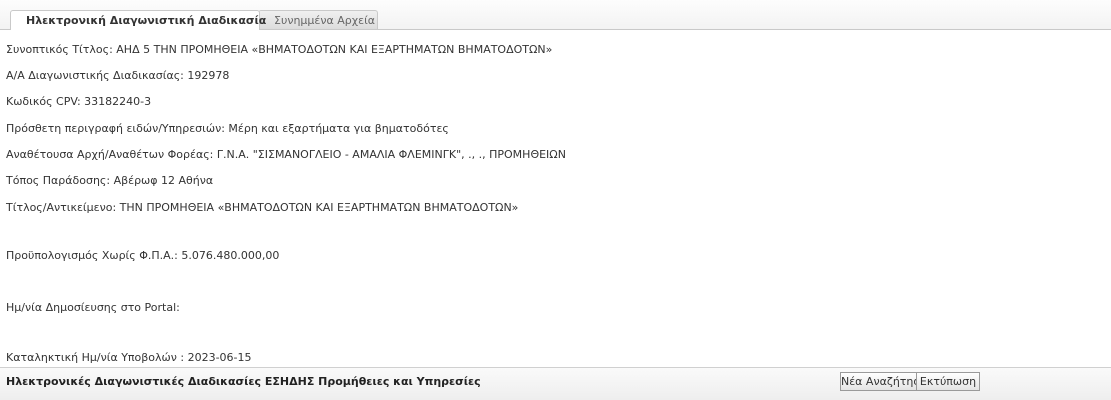 Image resolution: width=1111 pixels, height=400 pixels. What do you see at coordinates (93, 307) in the screenshot?
I see `portal-publication-date: Ημ/νία Δημοσίευσης στο Portal:` at bounding box center [93, 307].